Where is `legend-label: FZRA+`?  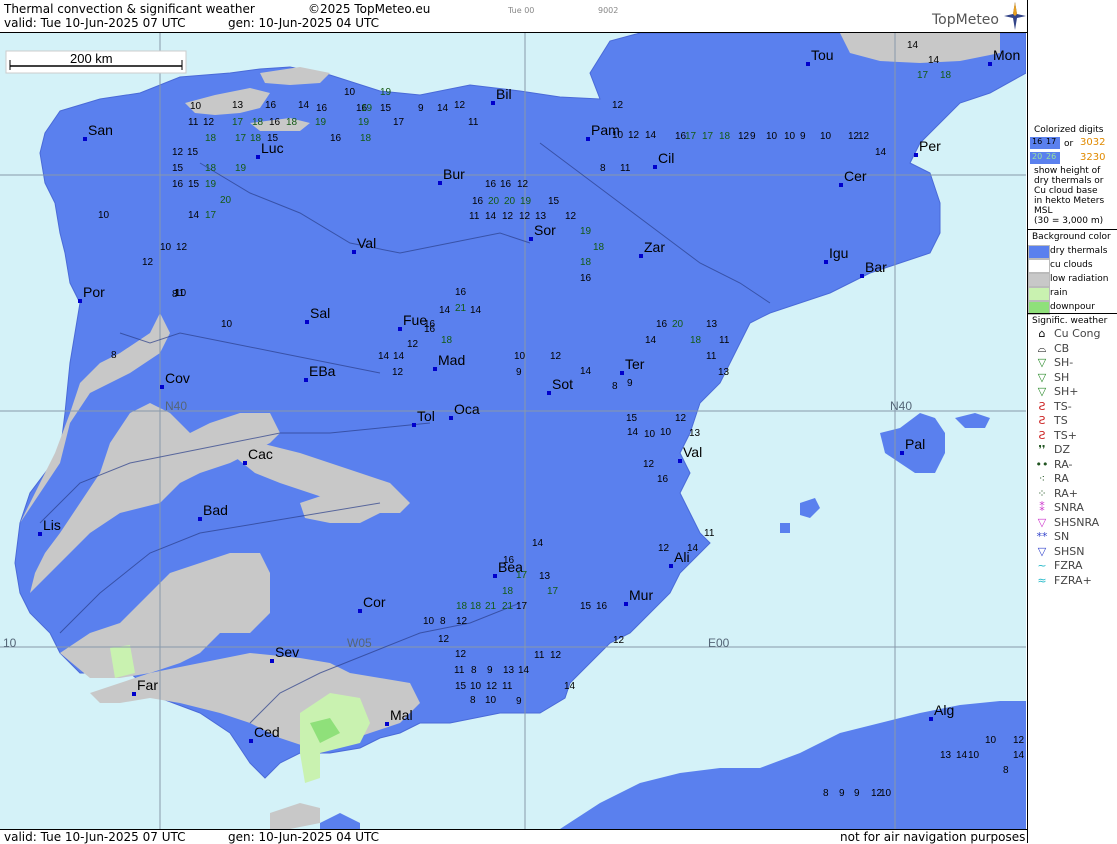 legend-label: FZRA+ is located at coordinates (1073, 580).